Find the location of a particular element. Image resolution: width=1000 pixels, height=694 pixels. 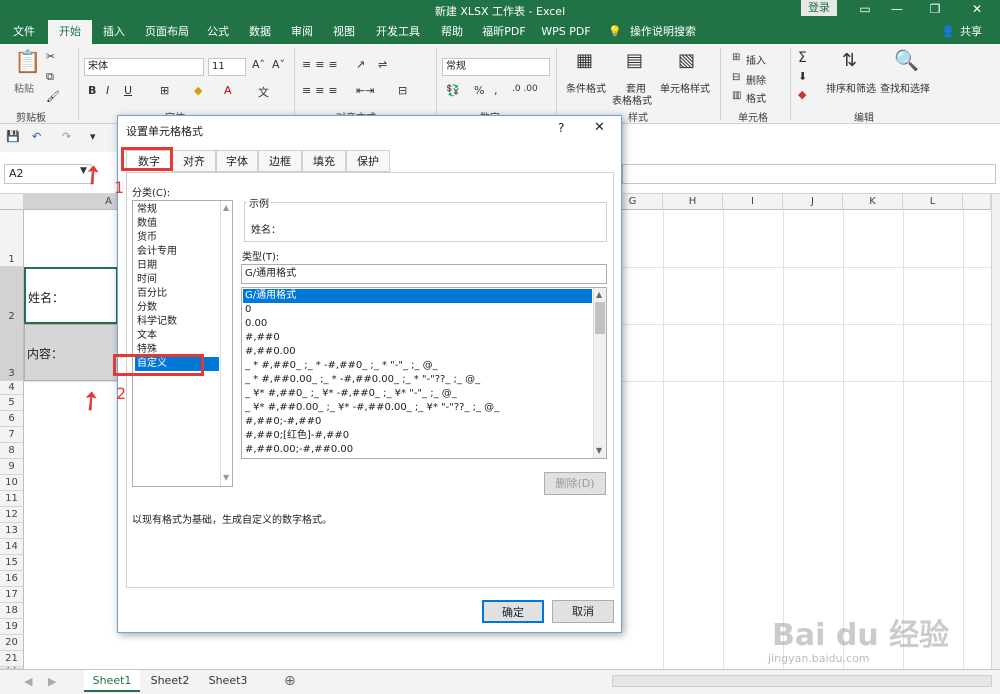

type-item: 0 is located at coordinates (417, 310).